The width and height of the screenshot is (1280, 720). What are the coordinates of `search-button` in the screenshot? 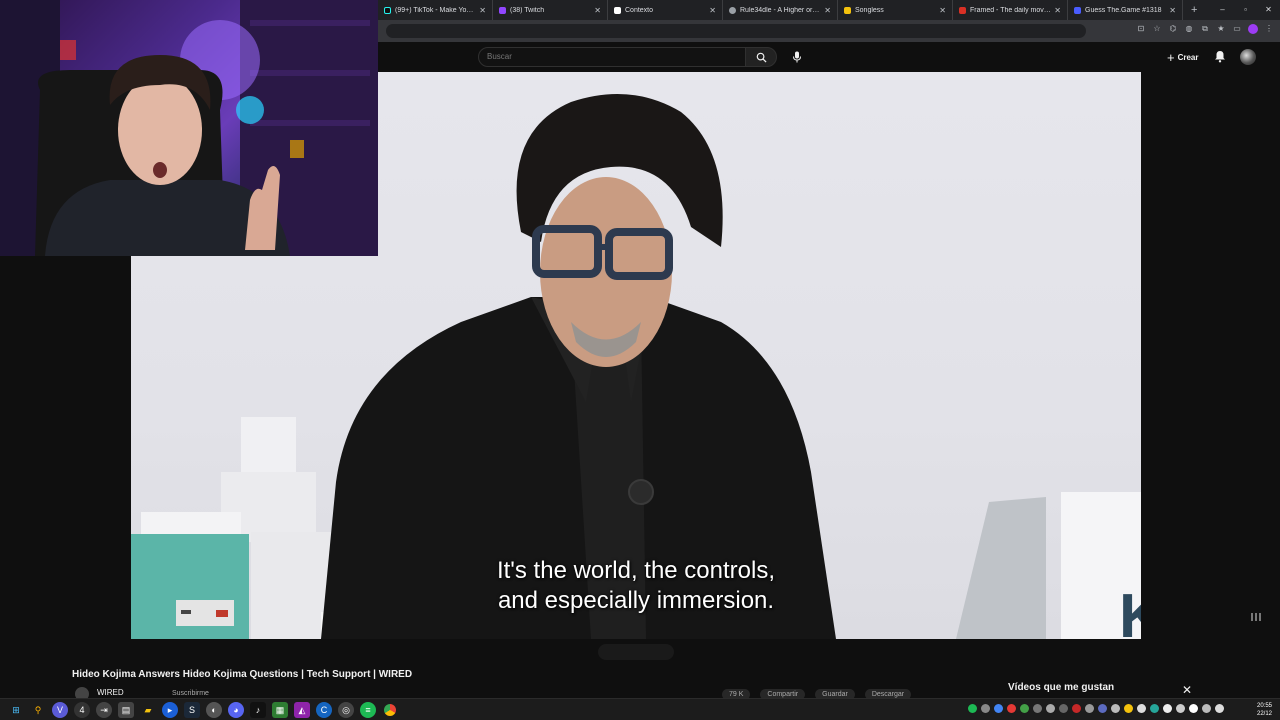 It's located at (761, 57).